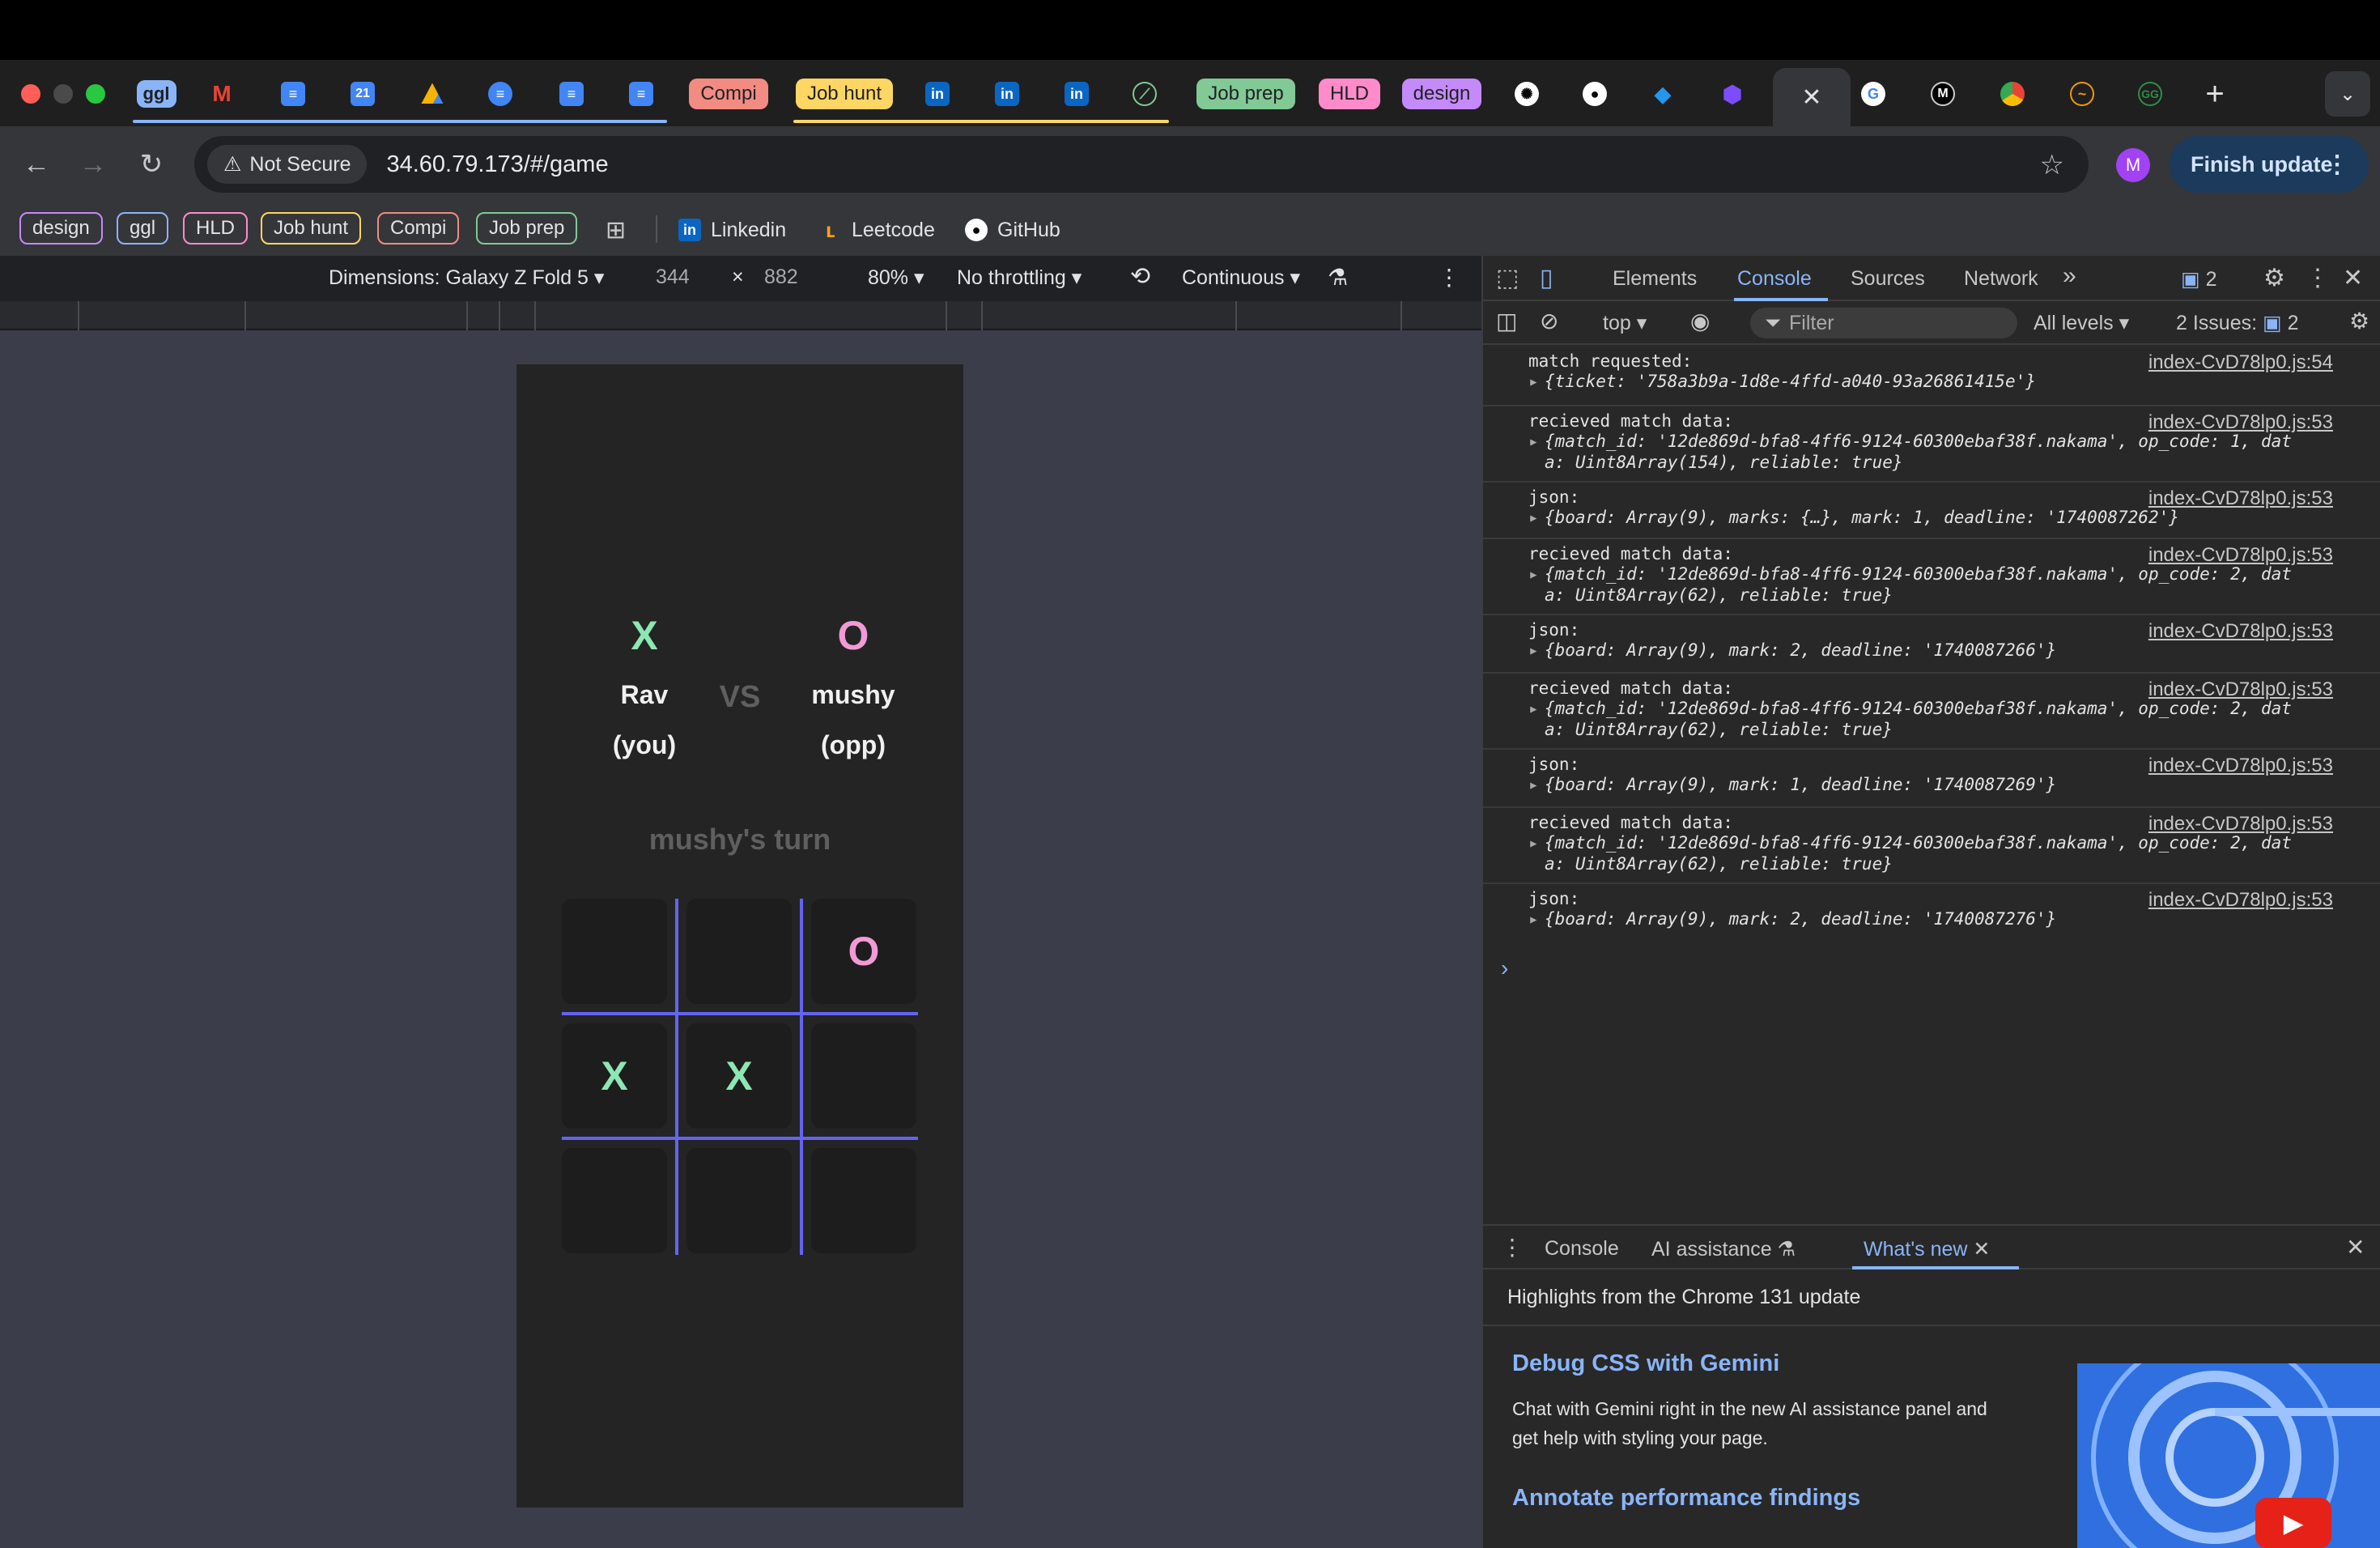  Describe the element at coordinates (673, 277) in the screenshot. I see `width-input: 344` at that location.